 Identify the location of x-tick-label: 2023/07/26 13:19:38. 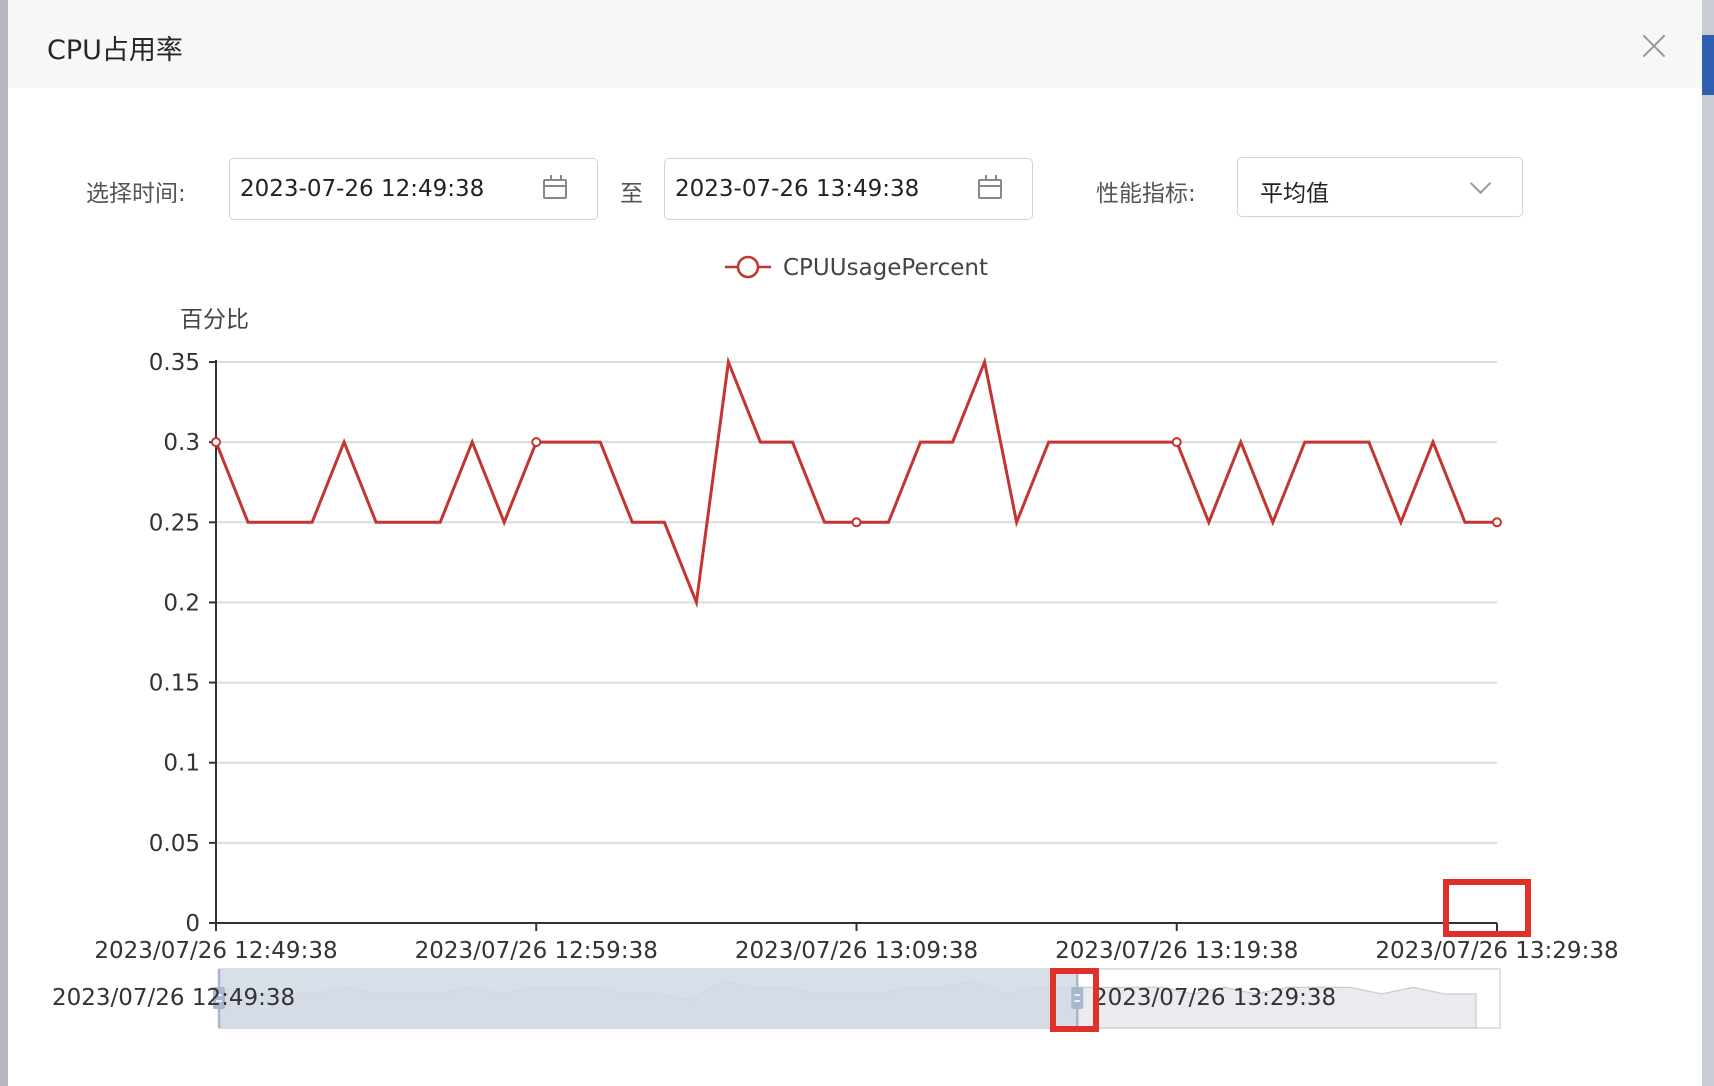
(1176, 951).